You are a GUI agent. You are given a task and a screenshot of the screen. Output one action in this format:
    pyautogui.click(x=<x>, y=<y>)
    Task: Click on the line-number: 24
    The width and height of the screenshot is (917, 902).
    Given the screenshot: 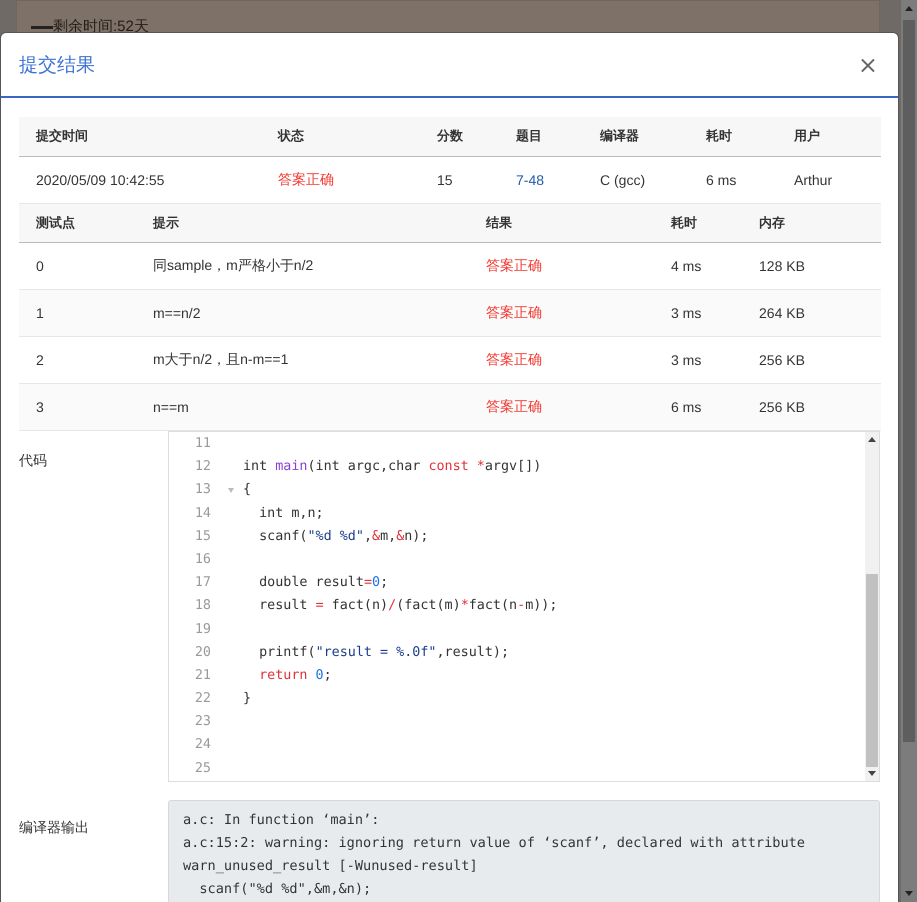 What is the action you would take?
    pyautogui.click(x=202, y=745)
    